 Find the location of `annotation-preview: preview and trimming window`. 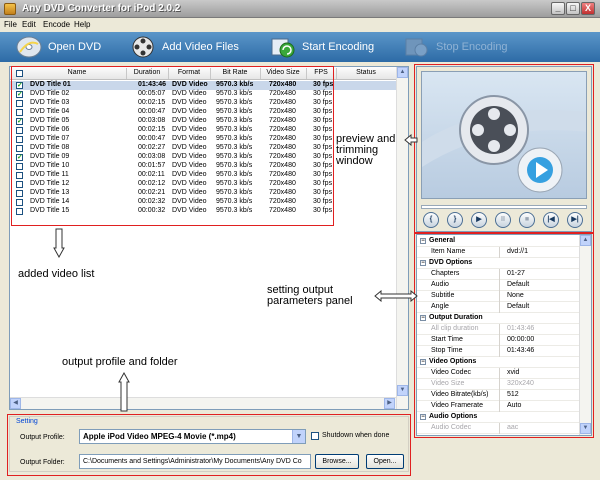

annotation-preview: preview and trimming window is located at coordinates (366, 150).